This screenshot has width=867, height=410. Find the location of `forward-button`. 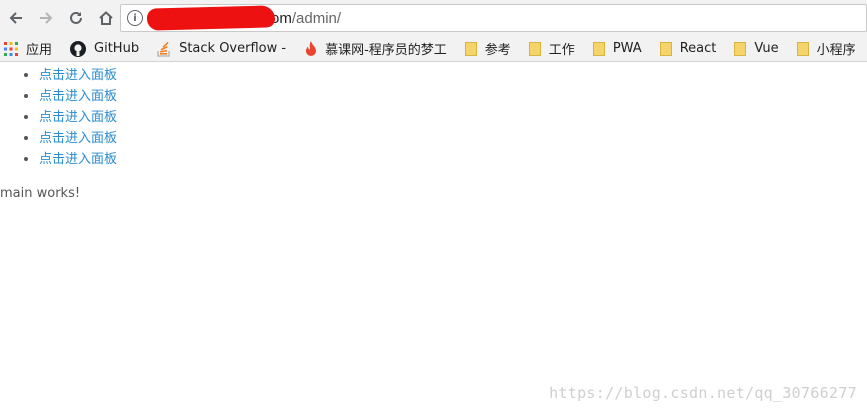

forward-button is located at coordinates (46, 18).